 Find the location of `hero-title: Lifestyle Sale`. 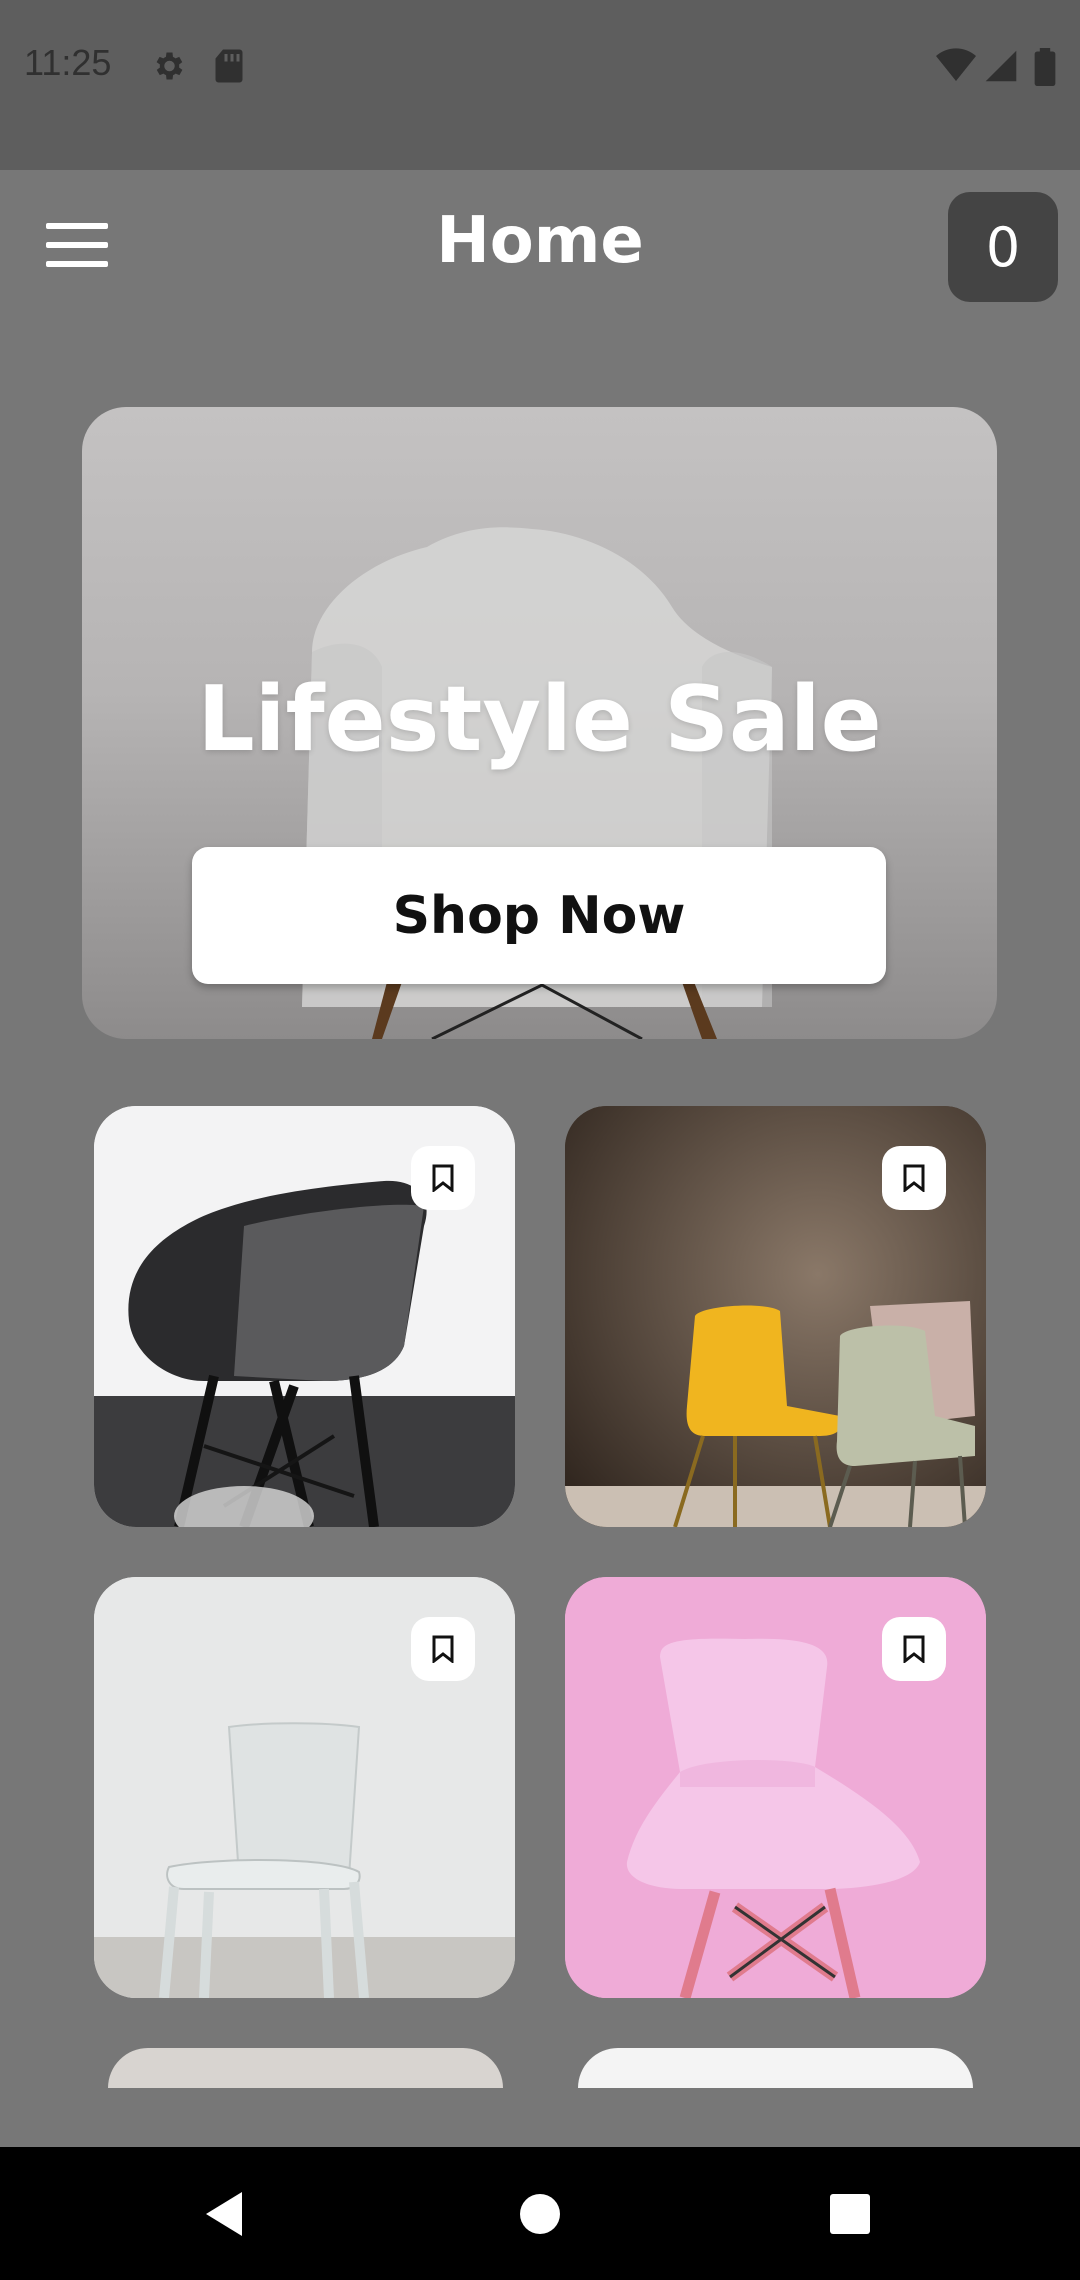

hero-title: Lifestyle Sale is located at coordinates (539, 719).